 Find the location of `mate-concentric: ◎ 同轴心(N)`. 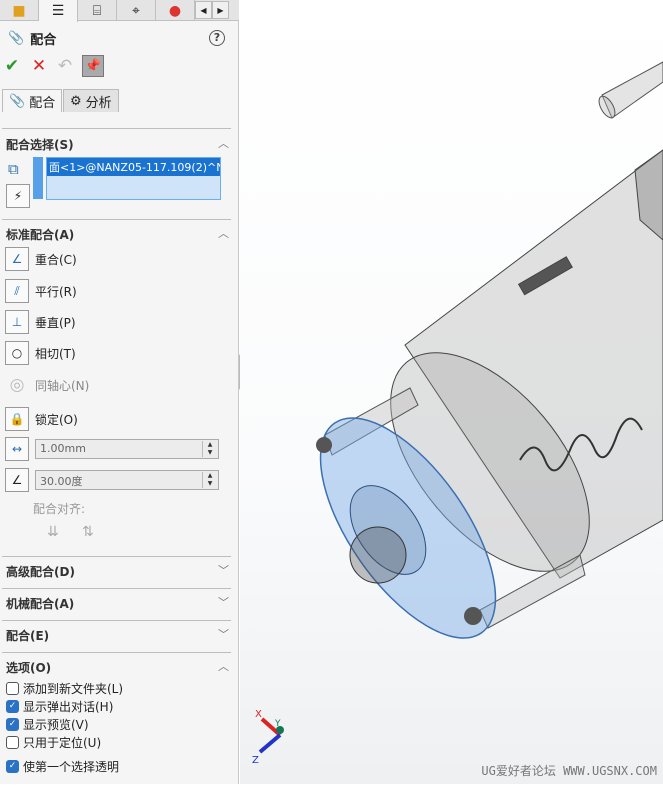

mate-concentric: ◎ 同轴心(N) is located at coordinates (47, 385).